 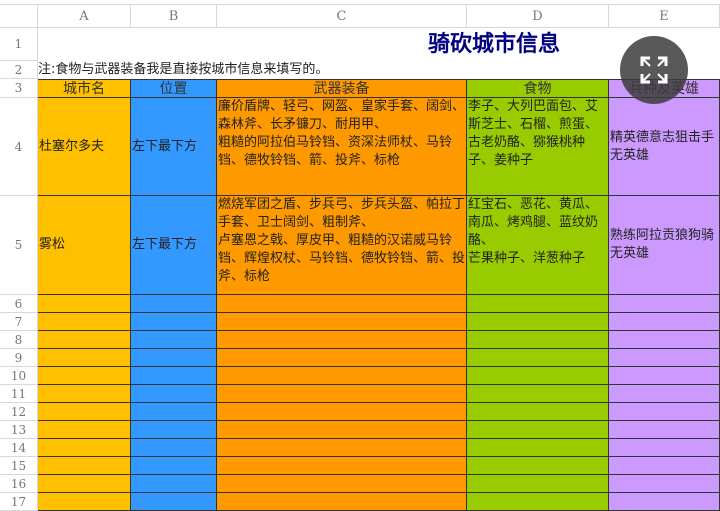 What do you see at coordinates (84, 88) in the screenshot?
I see `header-A: 城市名` at bounding box center [84, 88].